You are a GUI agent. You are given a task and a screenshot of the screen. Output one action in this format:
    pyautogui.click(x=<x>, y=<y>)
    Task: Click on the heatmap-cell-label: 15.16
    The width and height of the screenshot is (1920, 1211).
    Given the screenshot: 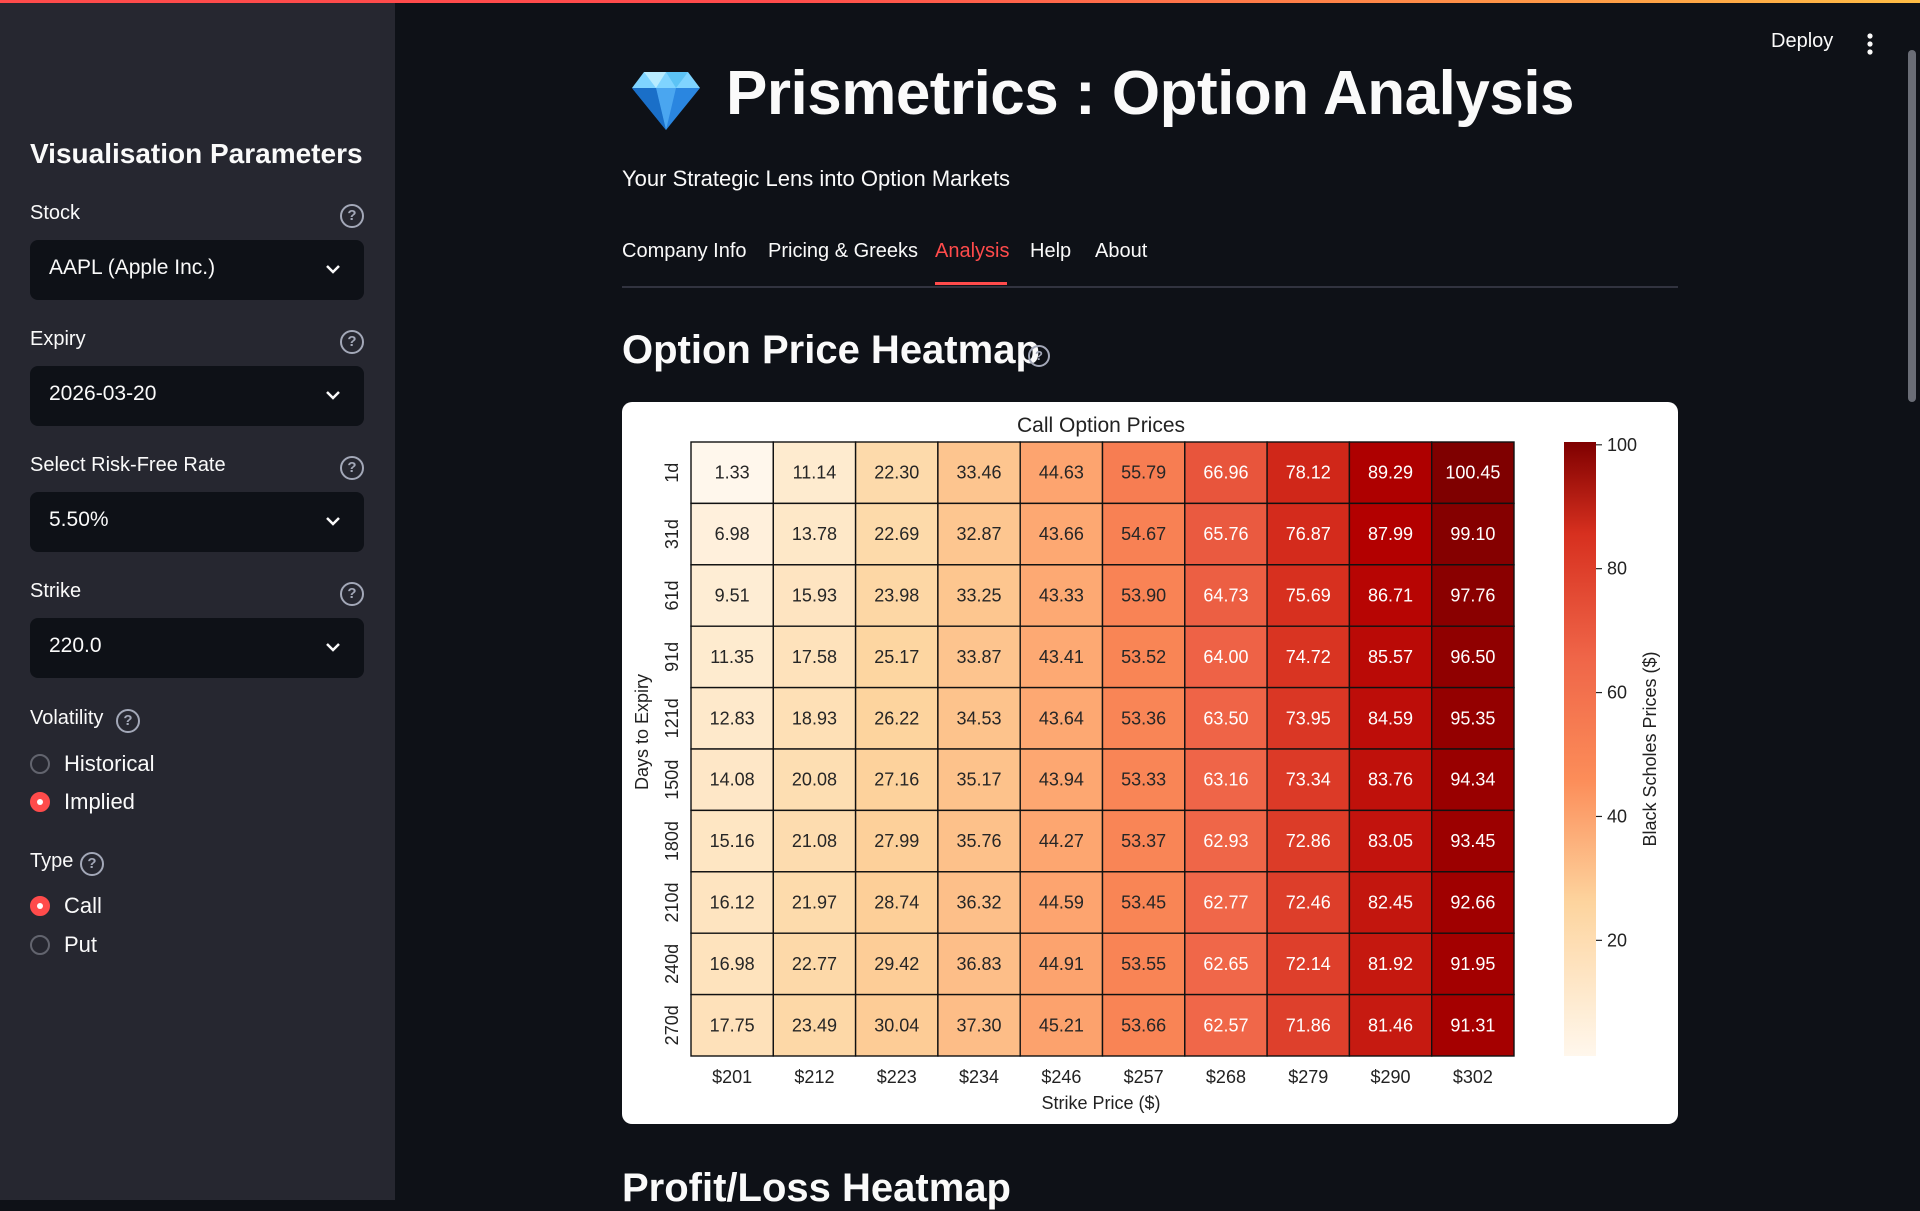 What is the action you would take?
    pyautogui.click(x=732, y=841)
    